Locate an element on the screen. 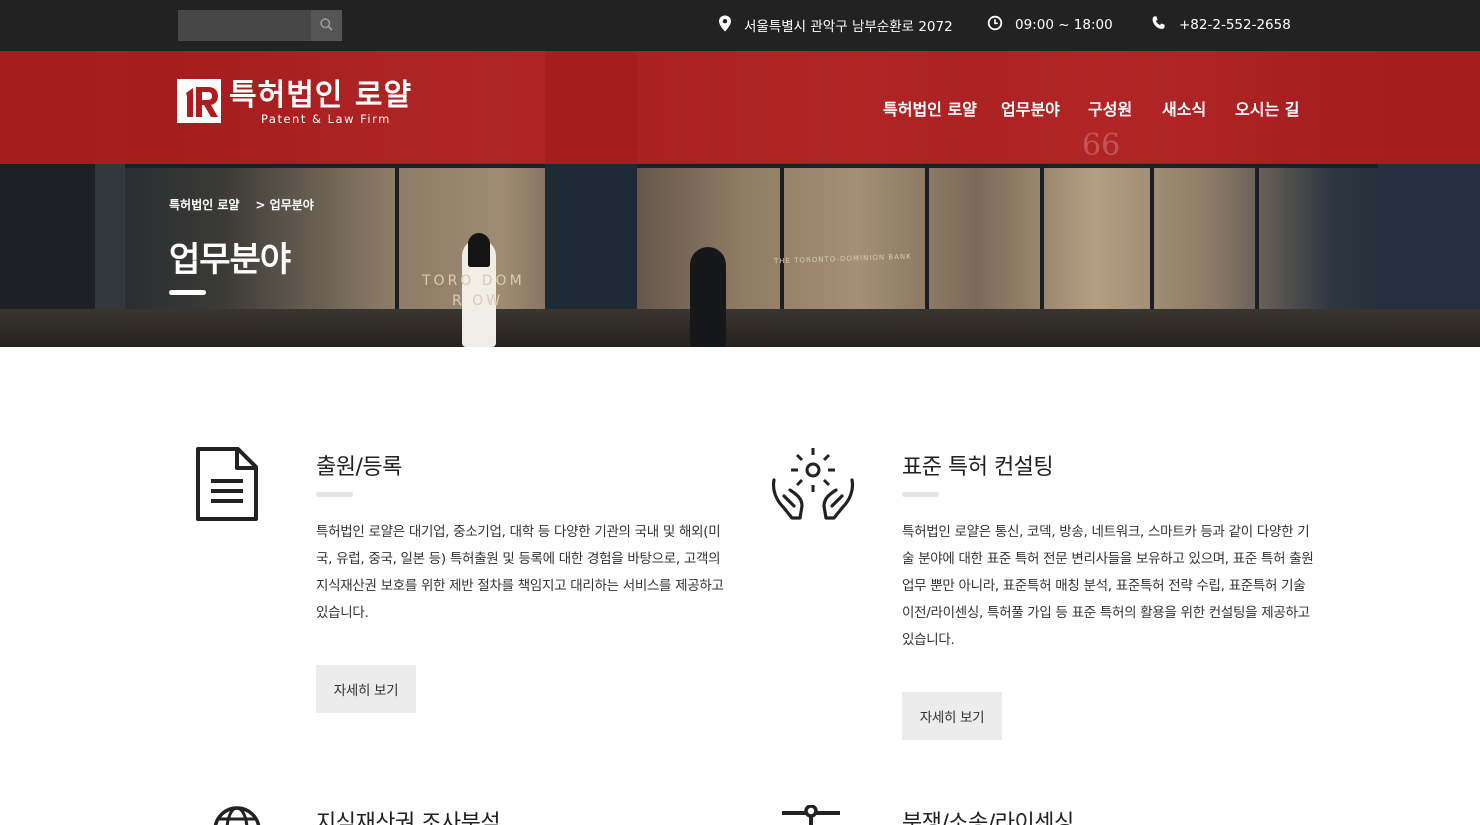 The height and width of the screenshot is (825, 1480). hours-info: 09:00 ~ 18:00 is located at coordinates (1050, 25).